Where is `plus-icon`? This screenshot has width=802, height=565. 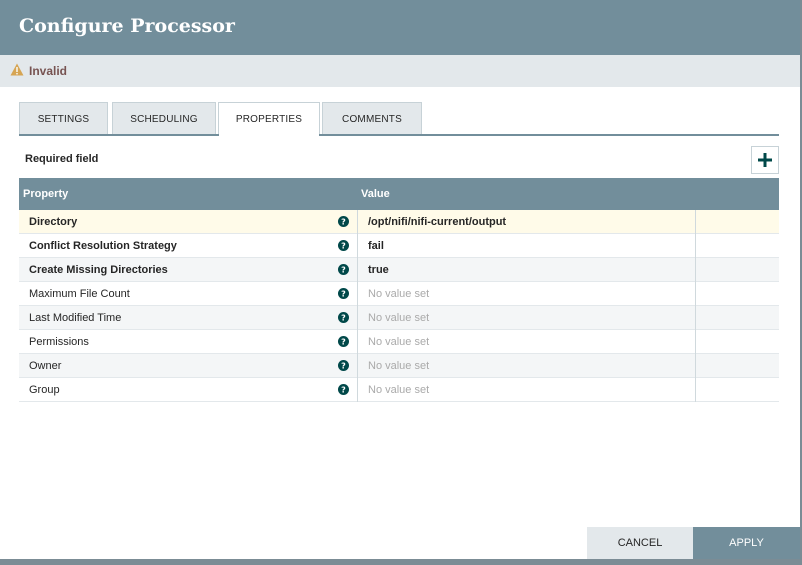
plus-icon is located at coordinates (765, 160).